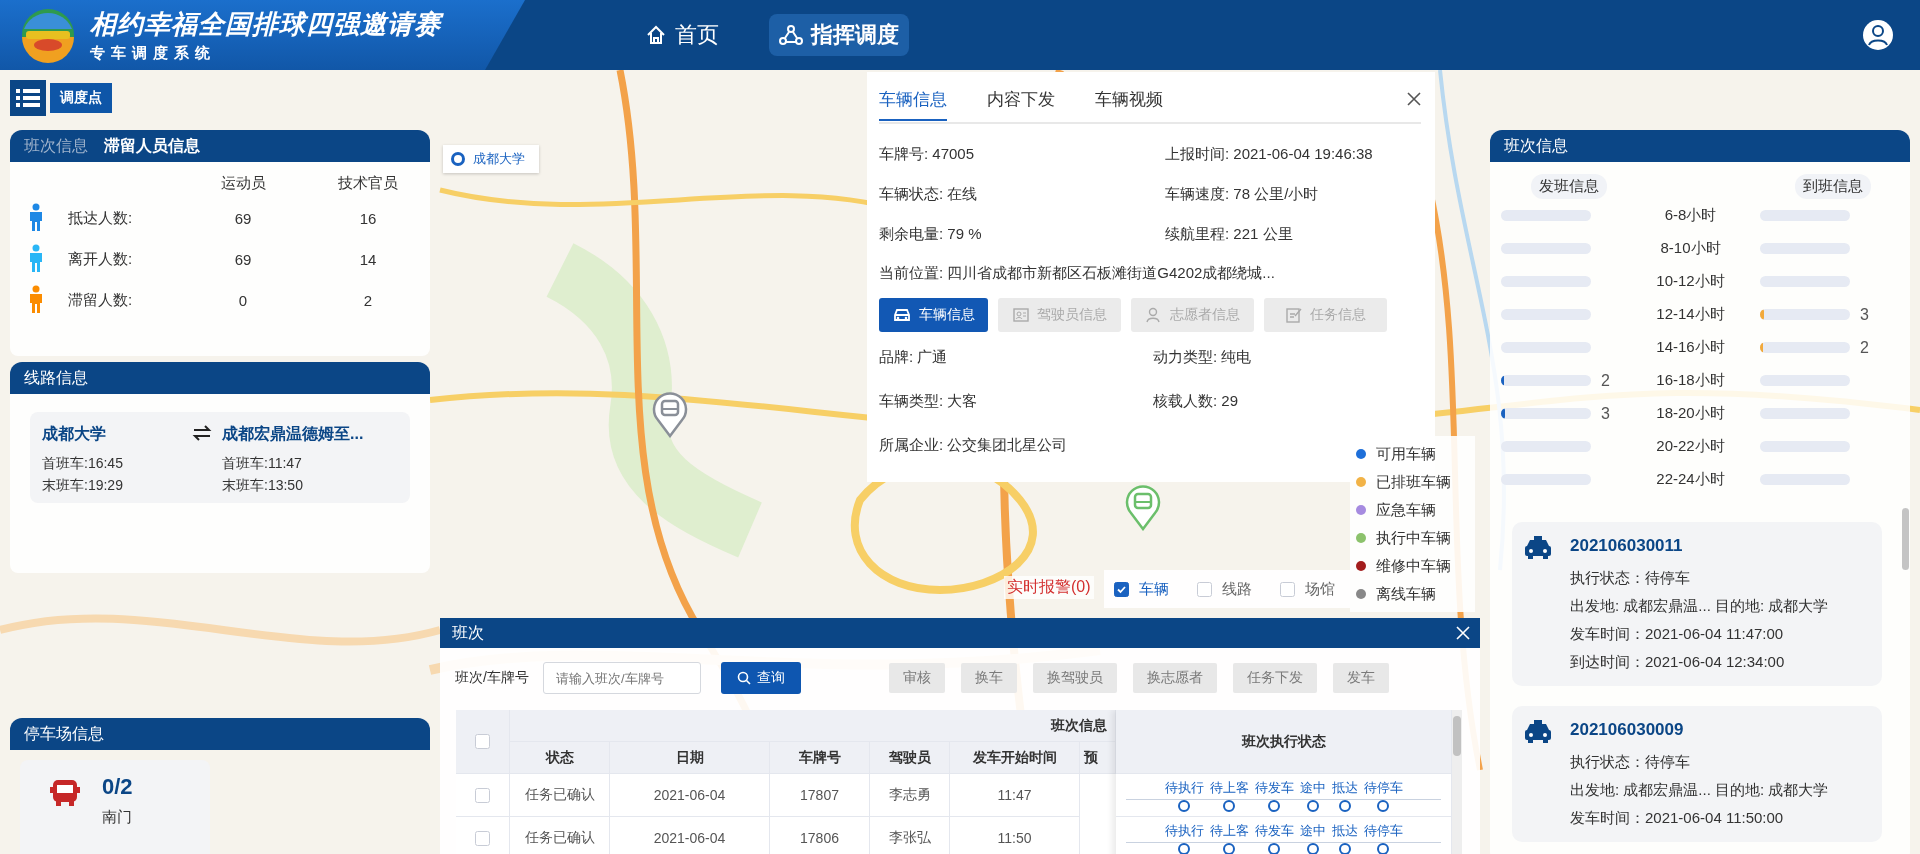 This screenshot has width=1920, height=854. What do you see at coordinates (1833, 186) in the screenshot?
I see `column-chip: 到班信息` at bounding box center [1833, 186].